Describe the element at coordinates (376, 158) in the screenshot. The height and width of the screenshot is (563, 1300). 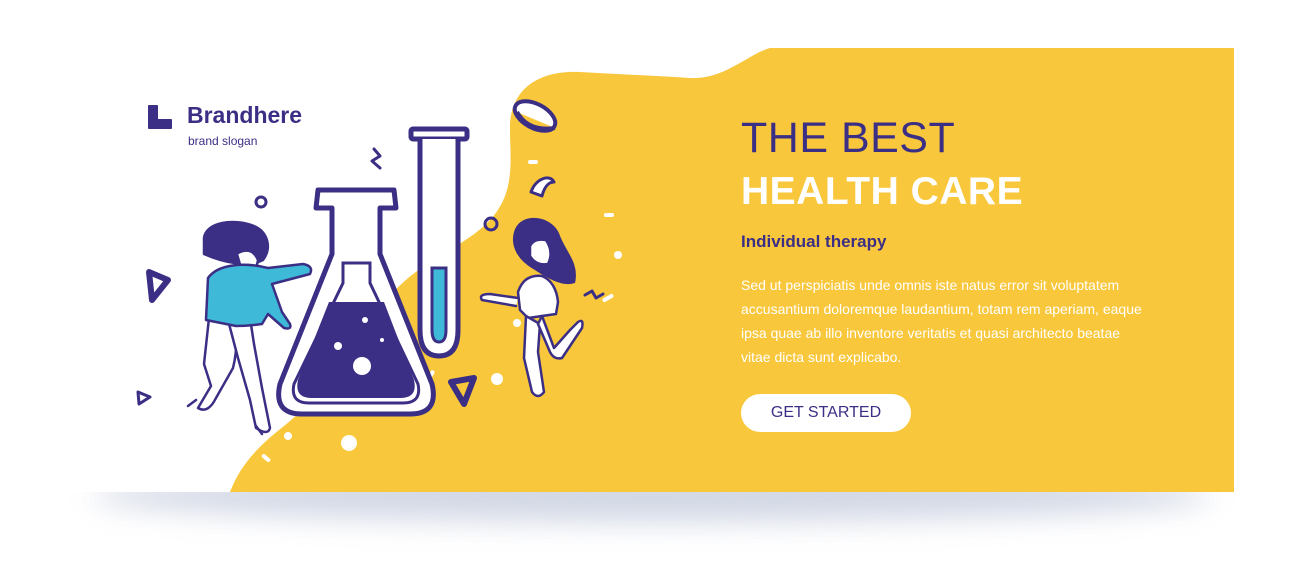
I see `zigzag` at that location.